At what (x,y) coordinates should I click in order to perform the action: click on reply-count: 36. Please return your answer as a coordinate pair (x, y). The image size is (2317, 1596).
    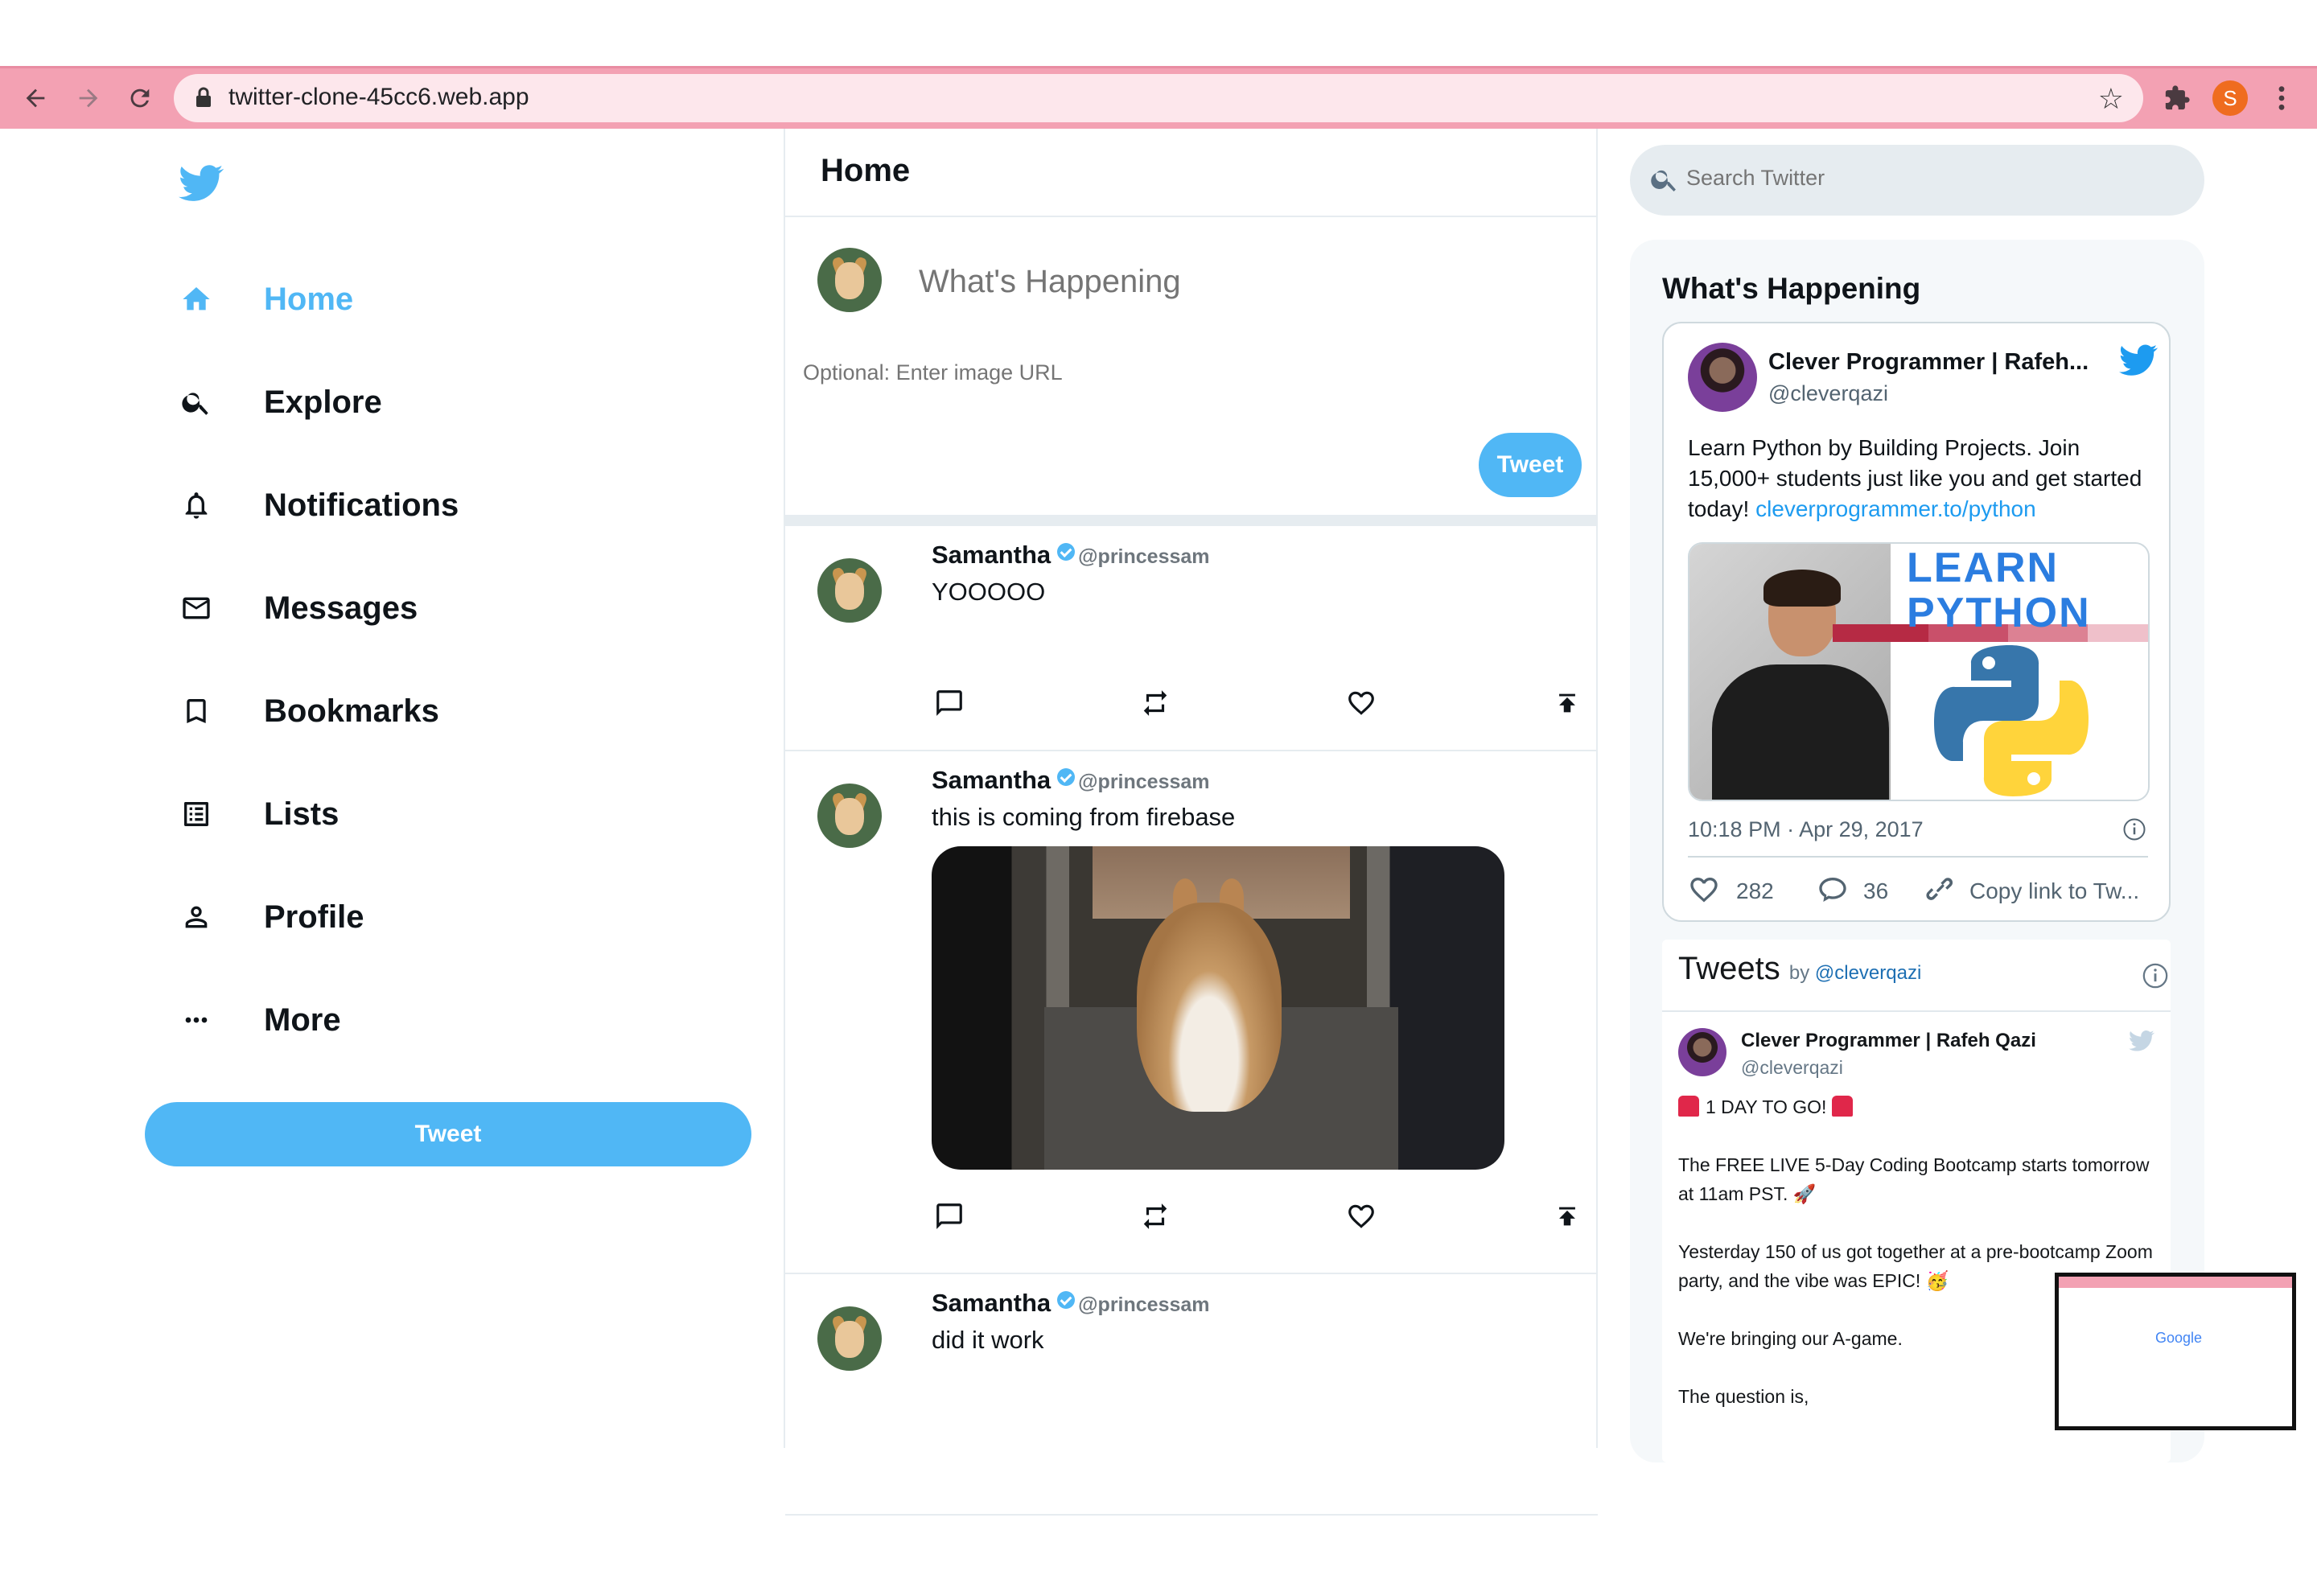
    Looking at the image, I should click on (1876, 890).